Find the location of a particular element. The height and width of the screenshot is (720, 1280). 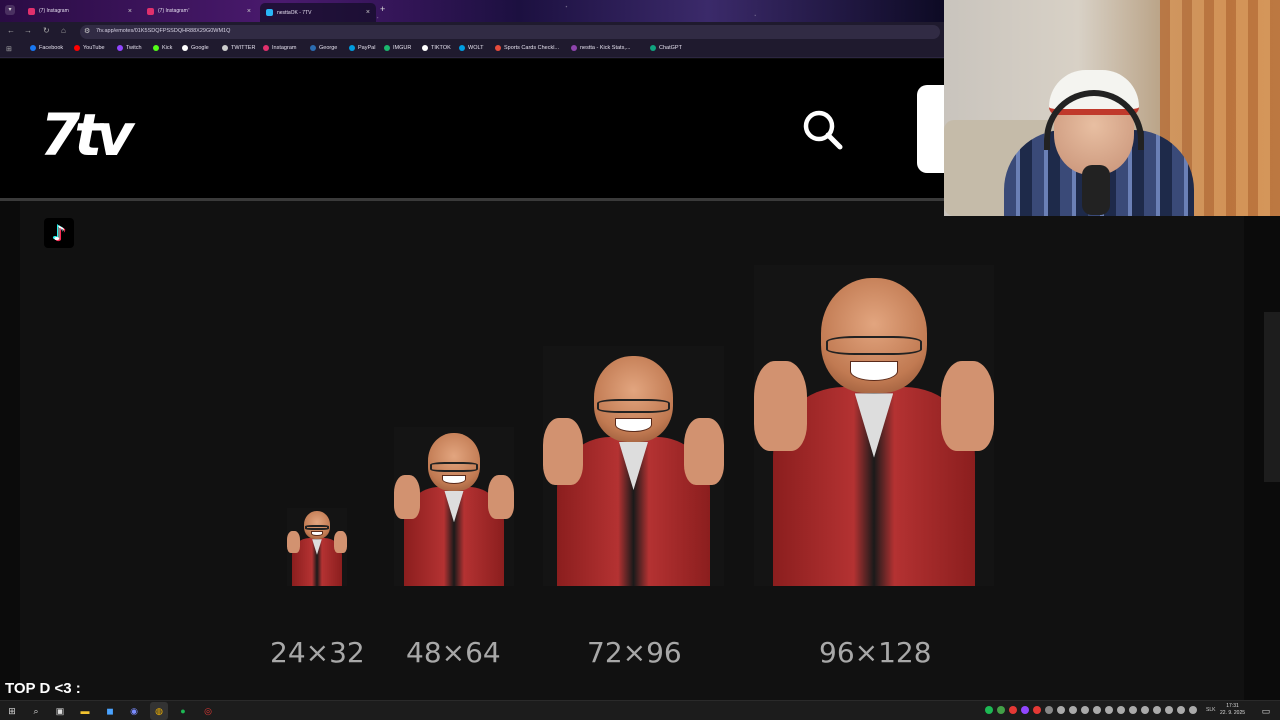

bookmark-label: Instagram is located at coordinates (284, 48).